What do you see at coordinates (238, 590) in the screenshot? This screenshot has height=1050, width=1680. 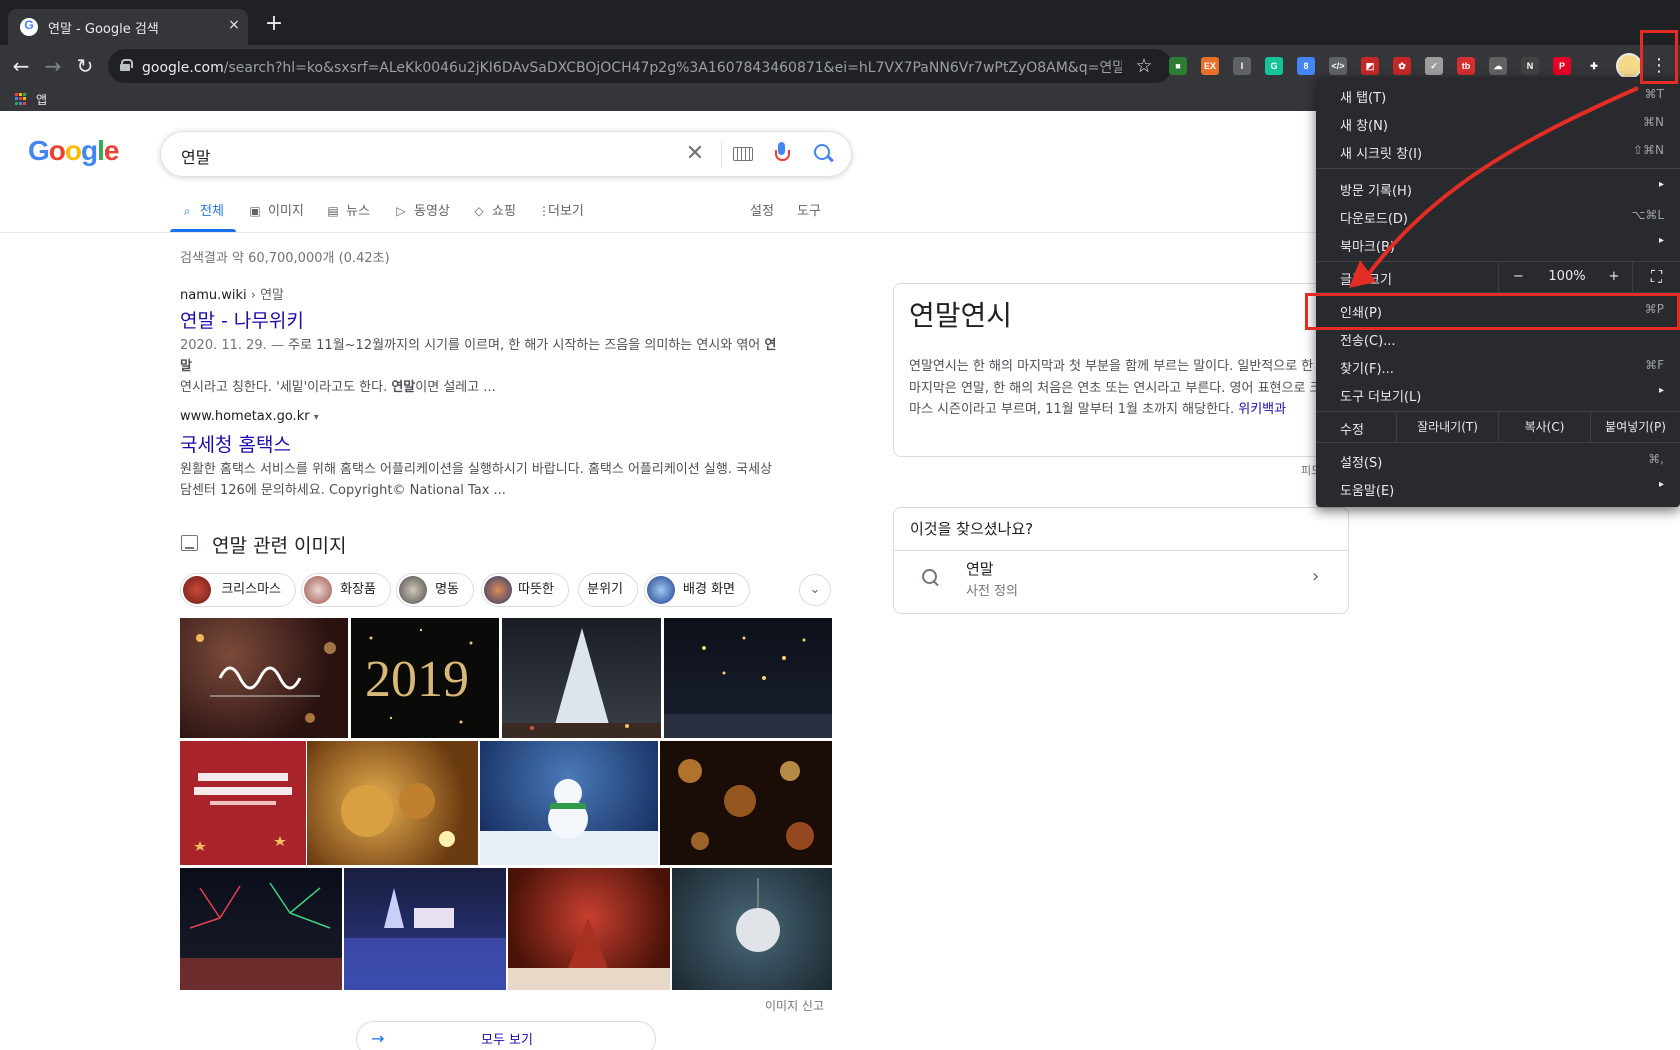 I see `image-chip: 크리스마스` at bounding box center [238, 590].